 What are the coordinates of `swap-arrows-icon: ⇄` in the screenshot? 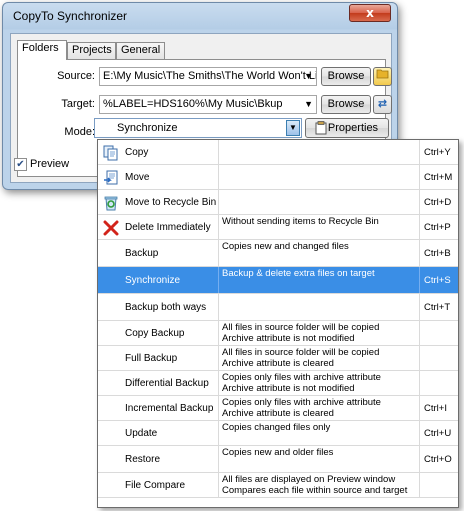 It's located at (382, 104).